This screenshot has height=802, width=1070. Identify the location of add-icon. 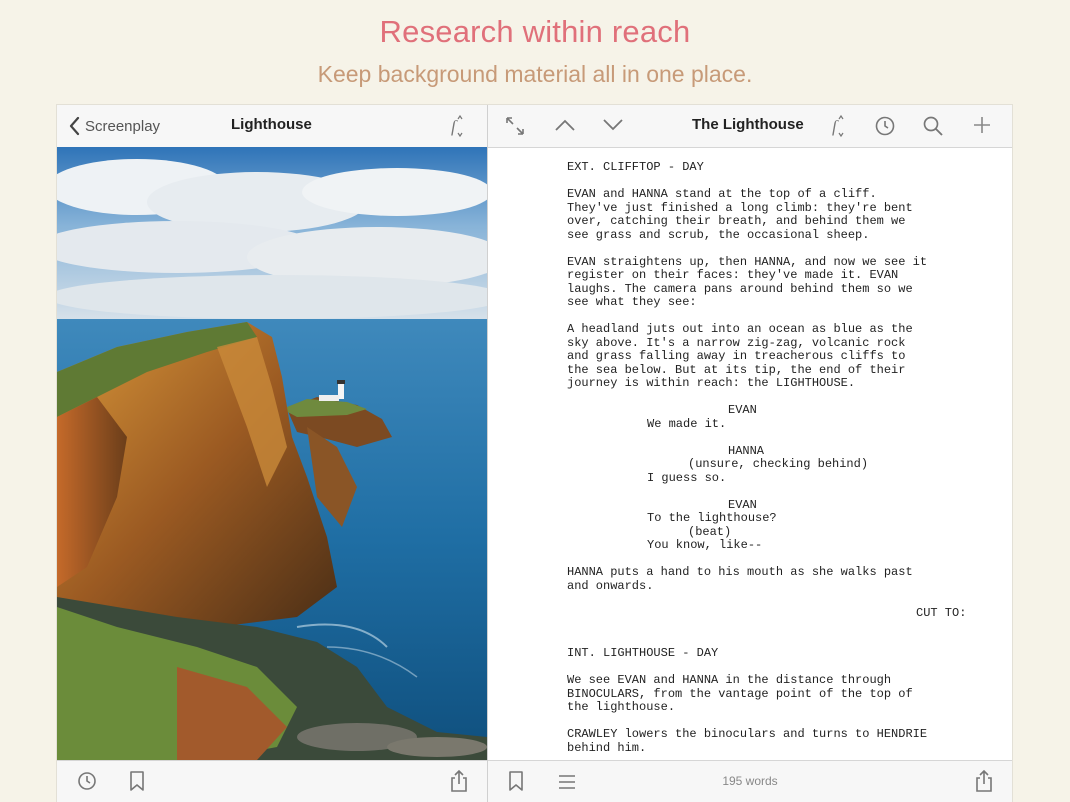
(982, 125).